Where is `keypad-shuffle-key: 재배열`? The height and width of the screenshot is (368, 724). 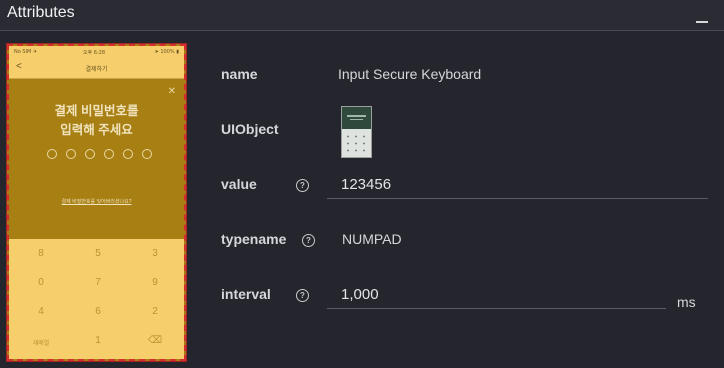 keypad-shuffle-key: 재배열 is located at coordinates (41, 344).